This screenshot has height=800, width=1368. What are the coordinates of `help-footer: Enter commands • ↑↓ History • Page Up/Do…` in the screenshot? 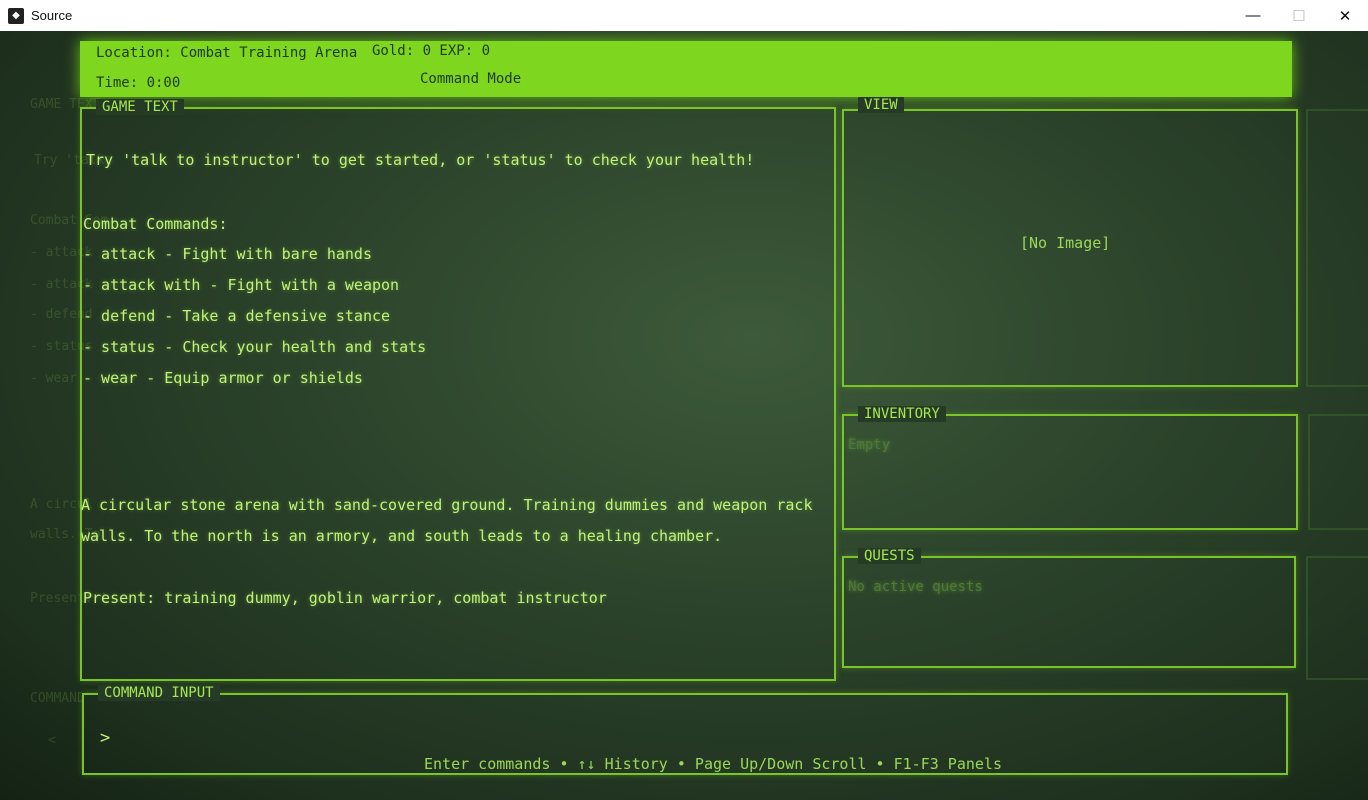 It's located at (713, 764).